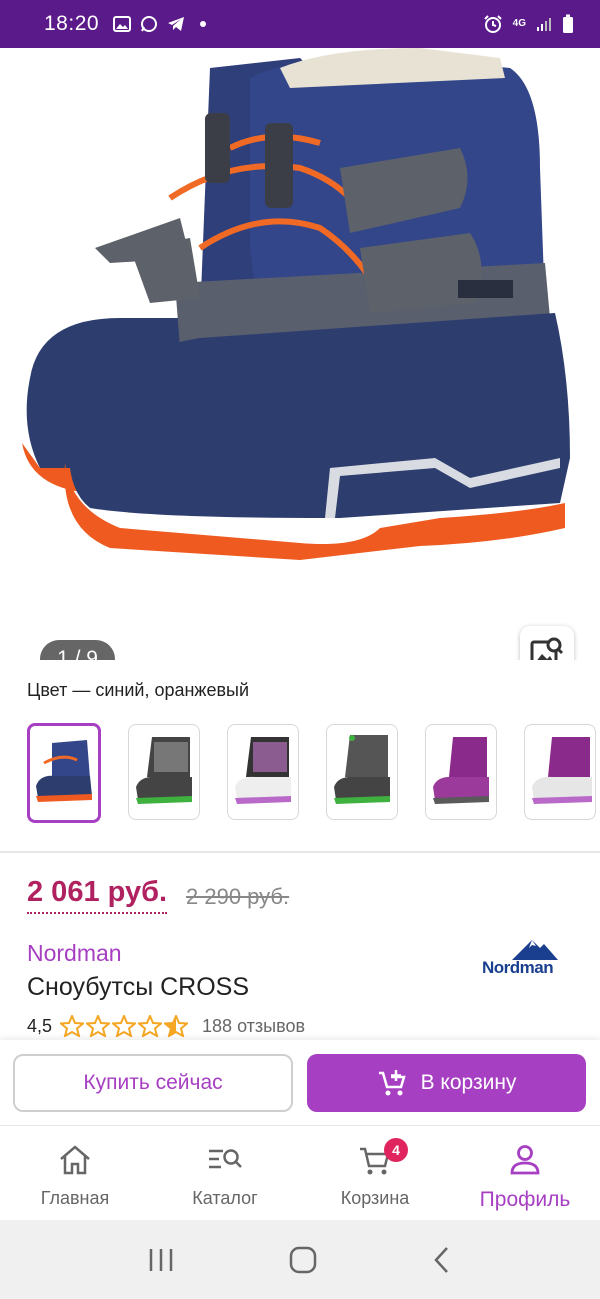  I want to click on recent-apps-icon, so click(161, 1260).